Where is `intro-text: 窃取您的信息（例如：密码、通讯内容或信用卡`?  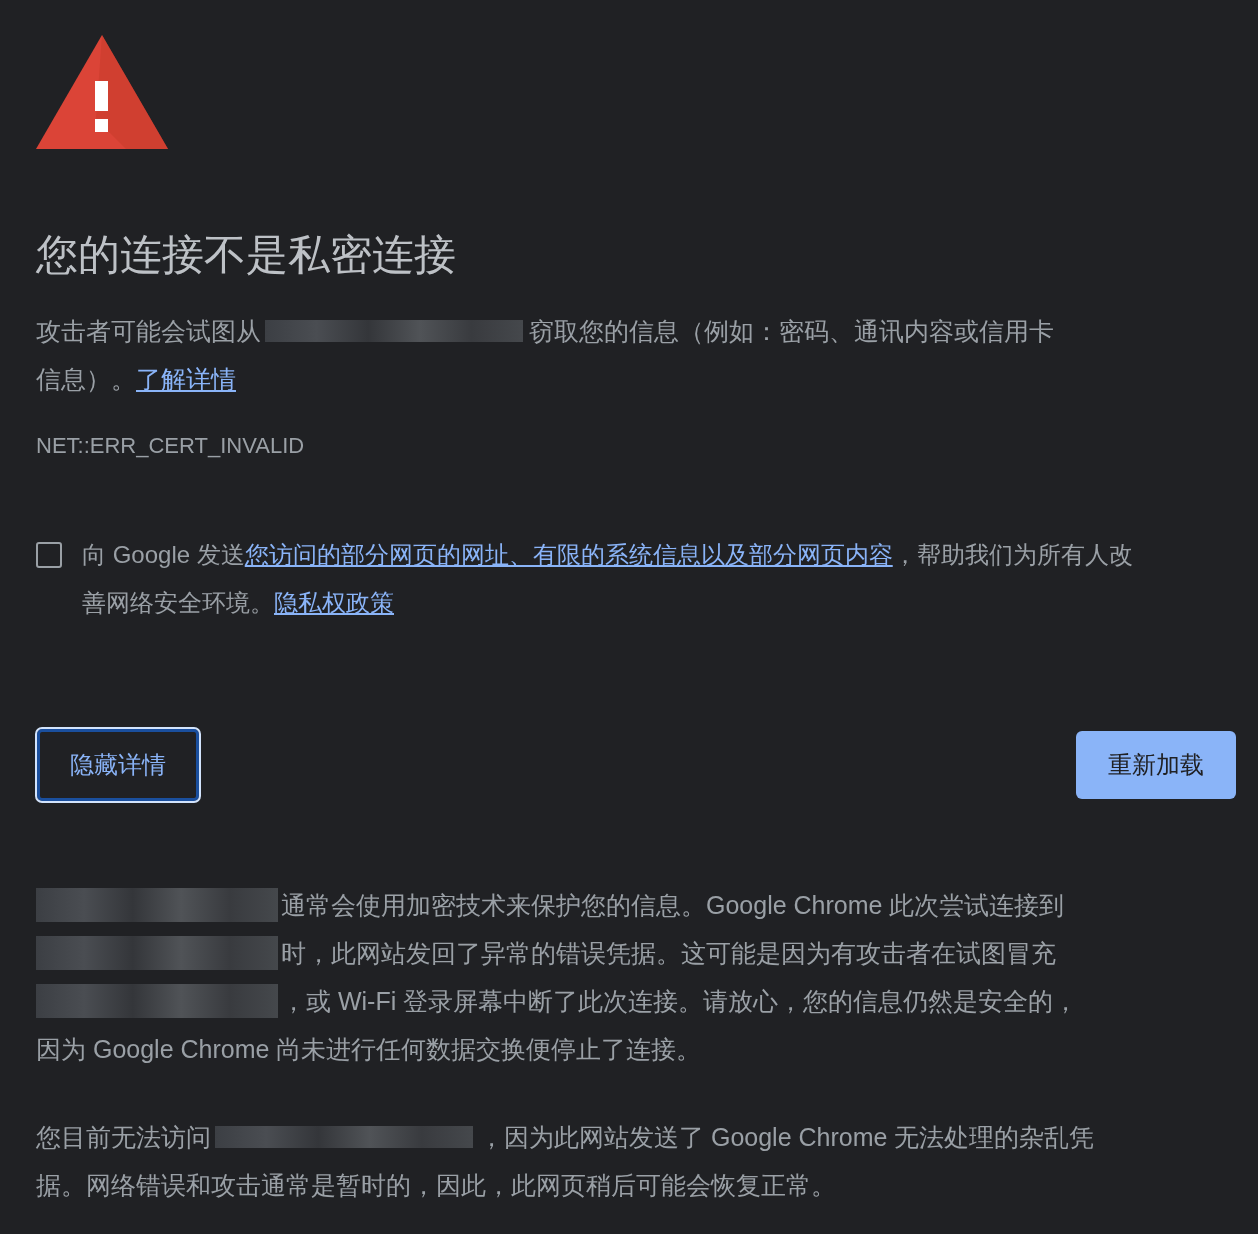 intro-text: 窃取您的信息（例如：密码、通讯内容或信用卡 is located at coordinates (791, 331).